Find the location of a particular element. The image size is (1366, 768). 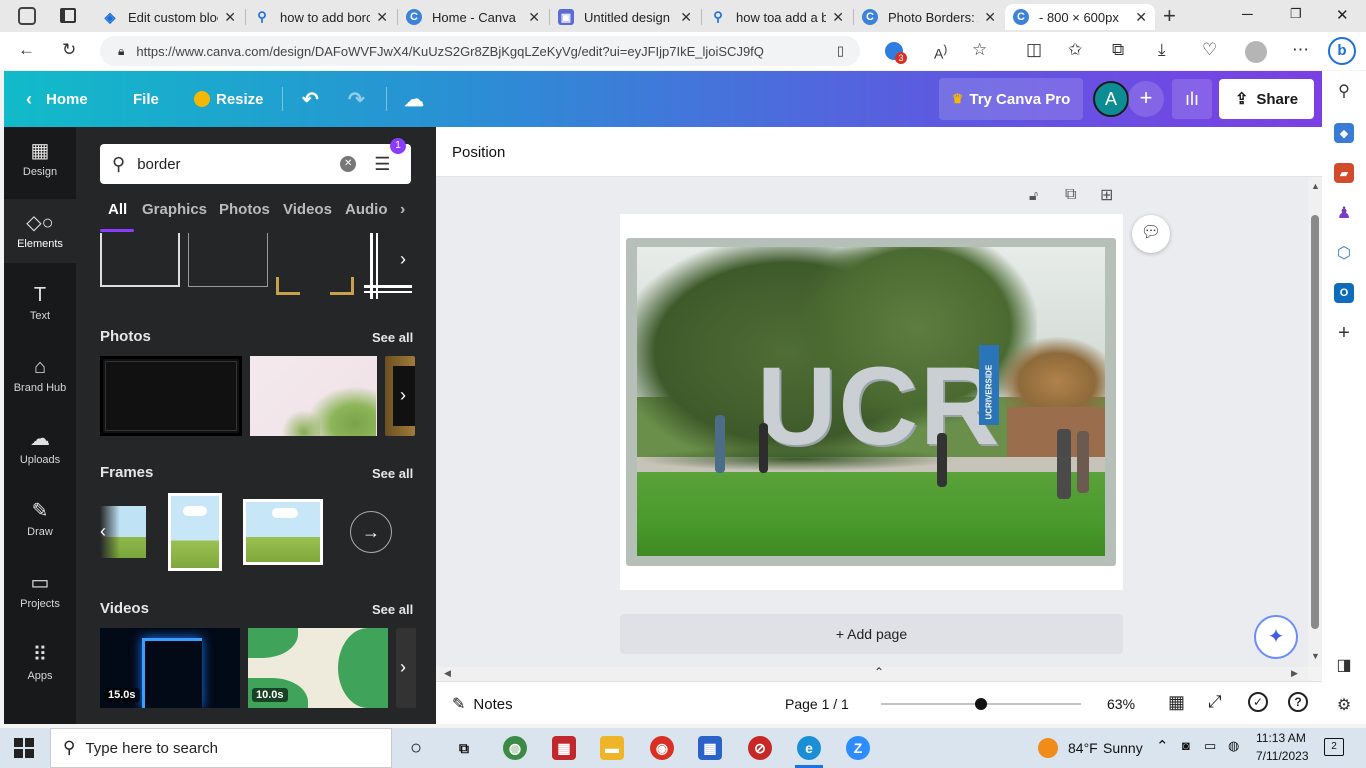

rail-item-uploads: ☁ Uploads is located at coordinates (40, 447).